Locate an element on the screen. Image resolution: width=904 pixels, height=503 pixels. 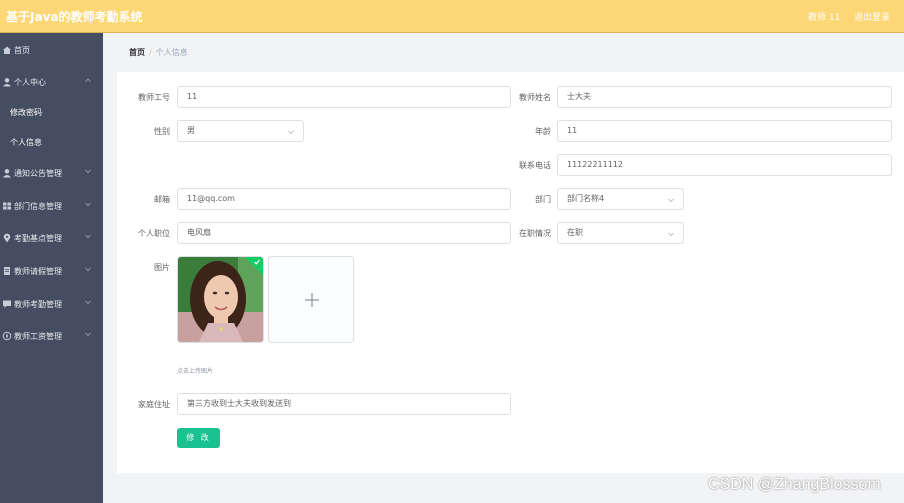
email-label: 邮箱 is located at coordinates (162, 199).